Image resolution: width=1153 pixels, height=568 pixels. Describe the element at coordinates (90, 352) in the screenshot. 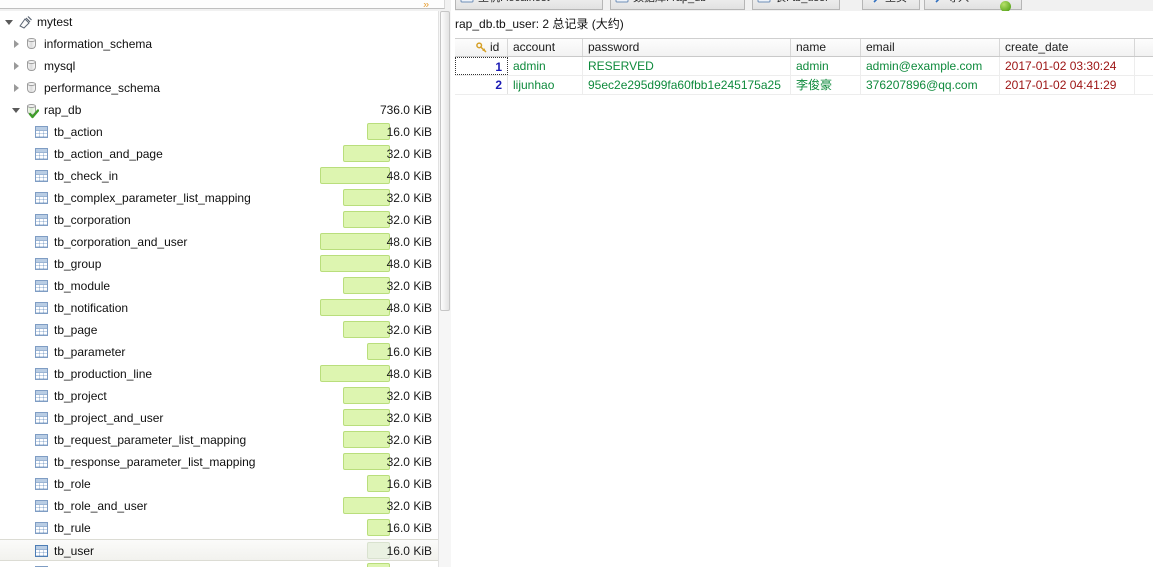

I see `tree-item-label: tb_parameter` at that location.